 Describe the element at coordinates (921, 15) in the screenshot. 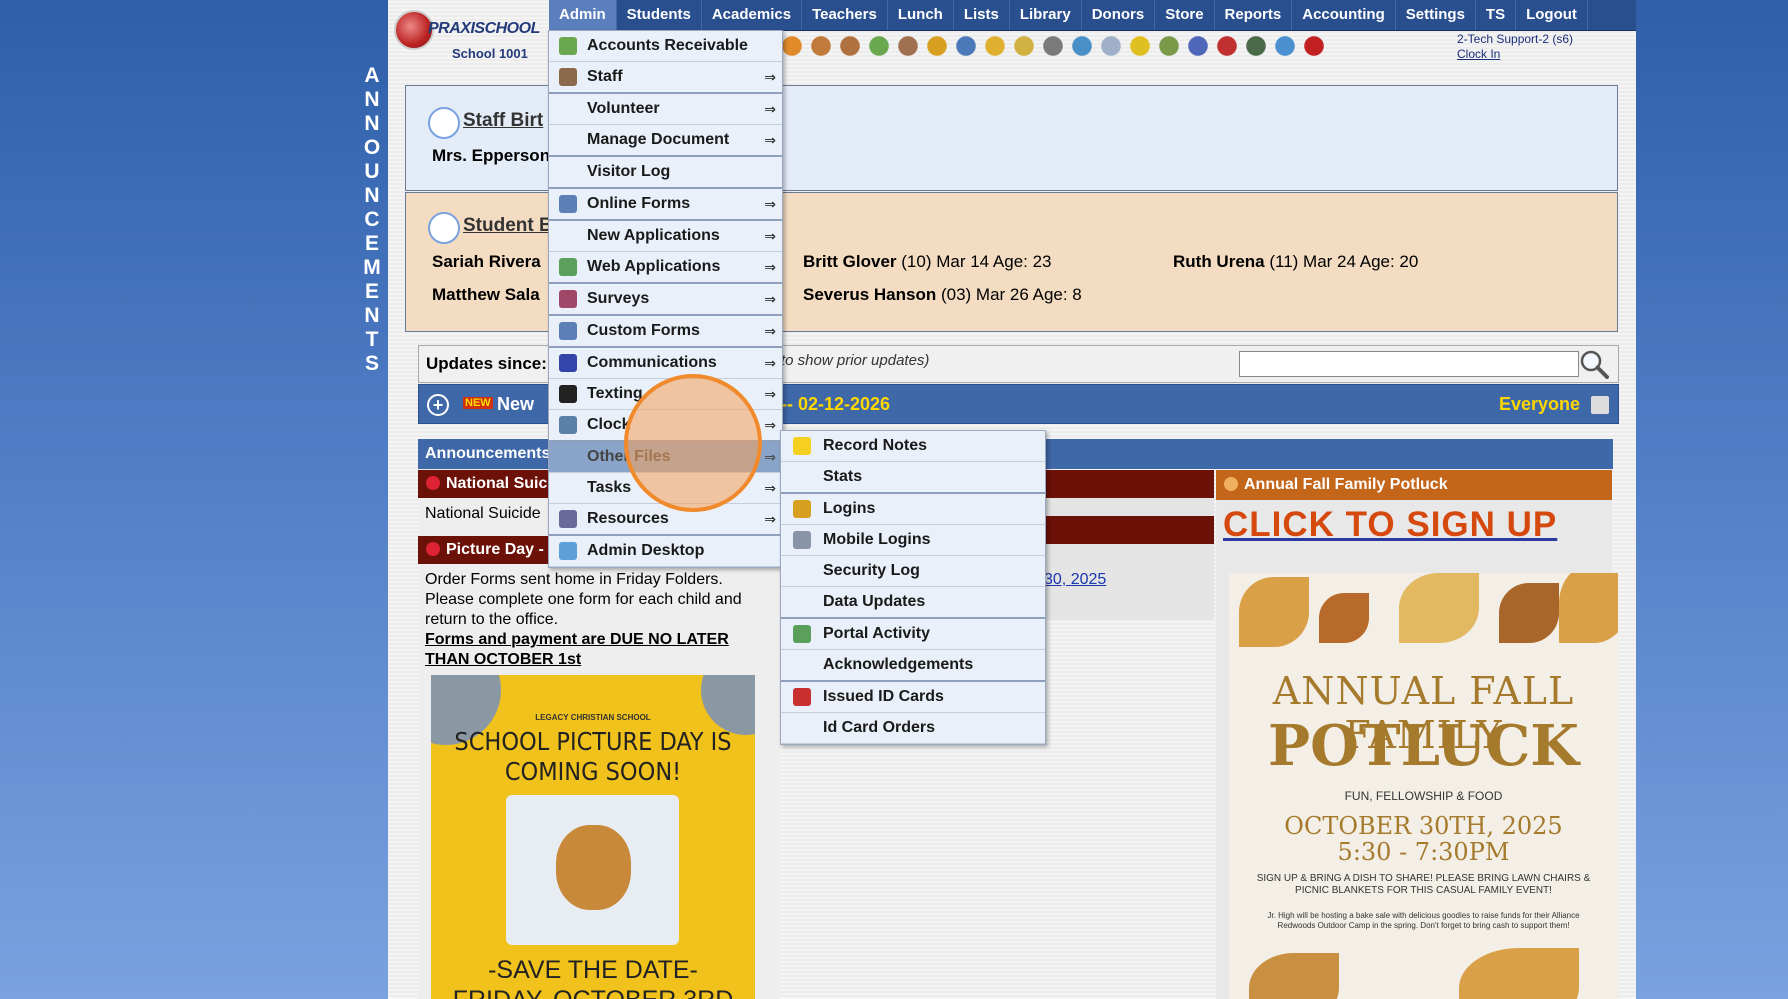

I see `nav-lunch: Lunch` at that location.